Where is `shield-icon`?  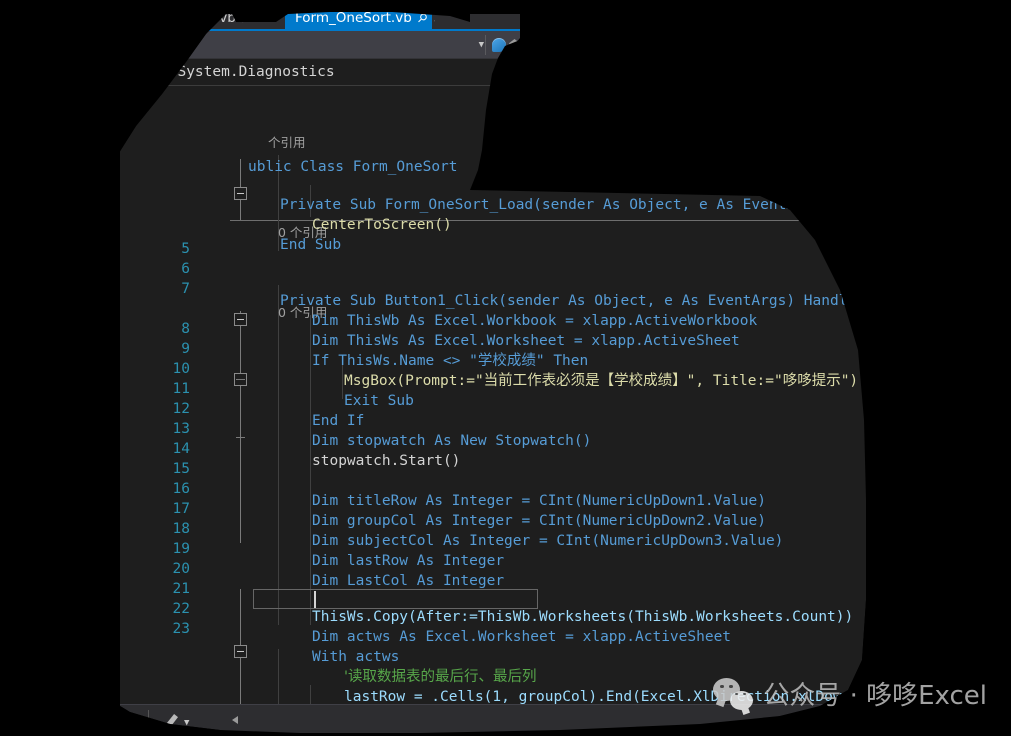 shield-icon is located at coordinates (514, 45).